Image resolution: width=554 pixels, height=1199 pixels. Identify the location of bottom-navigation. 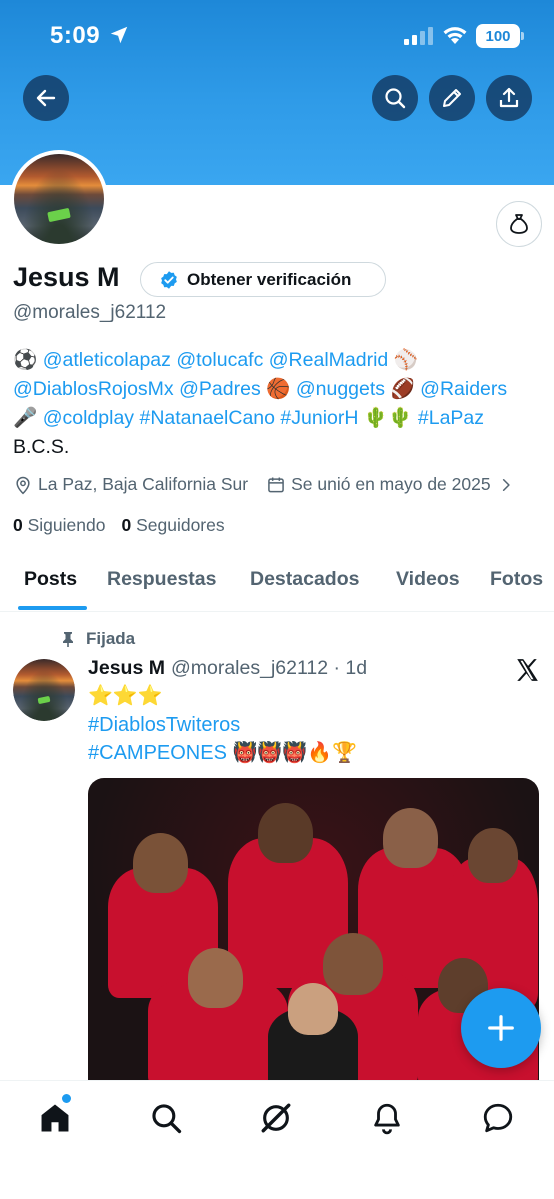
(277, 1139).